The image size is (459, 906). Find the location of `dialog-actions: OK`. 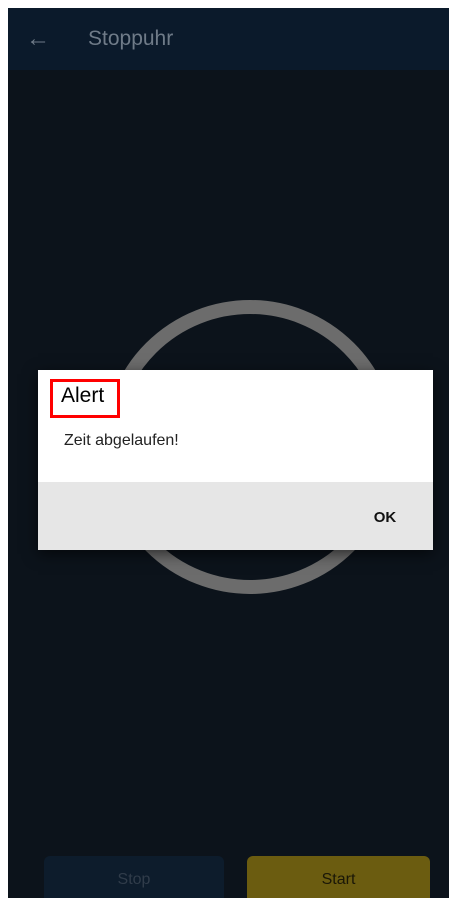

dialog-actions: OK is located at coordinates (235, 516).